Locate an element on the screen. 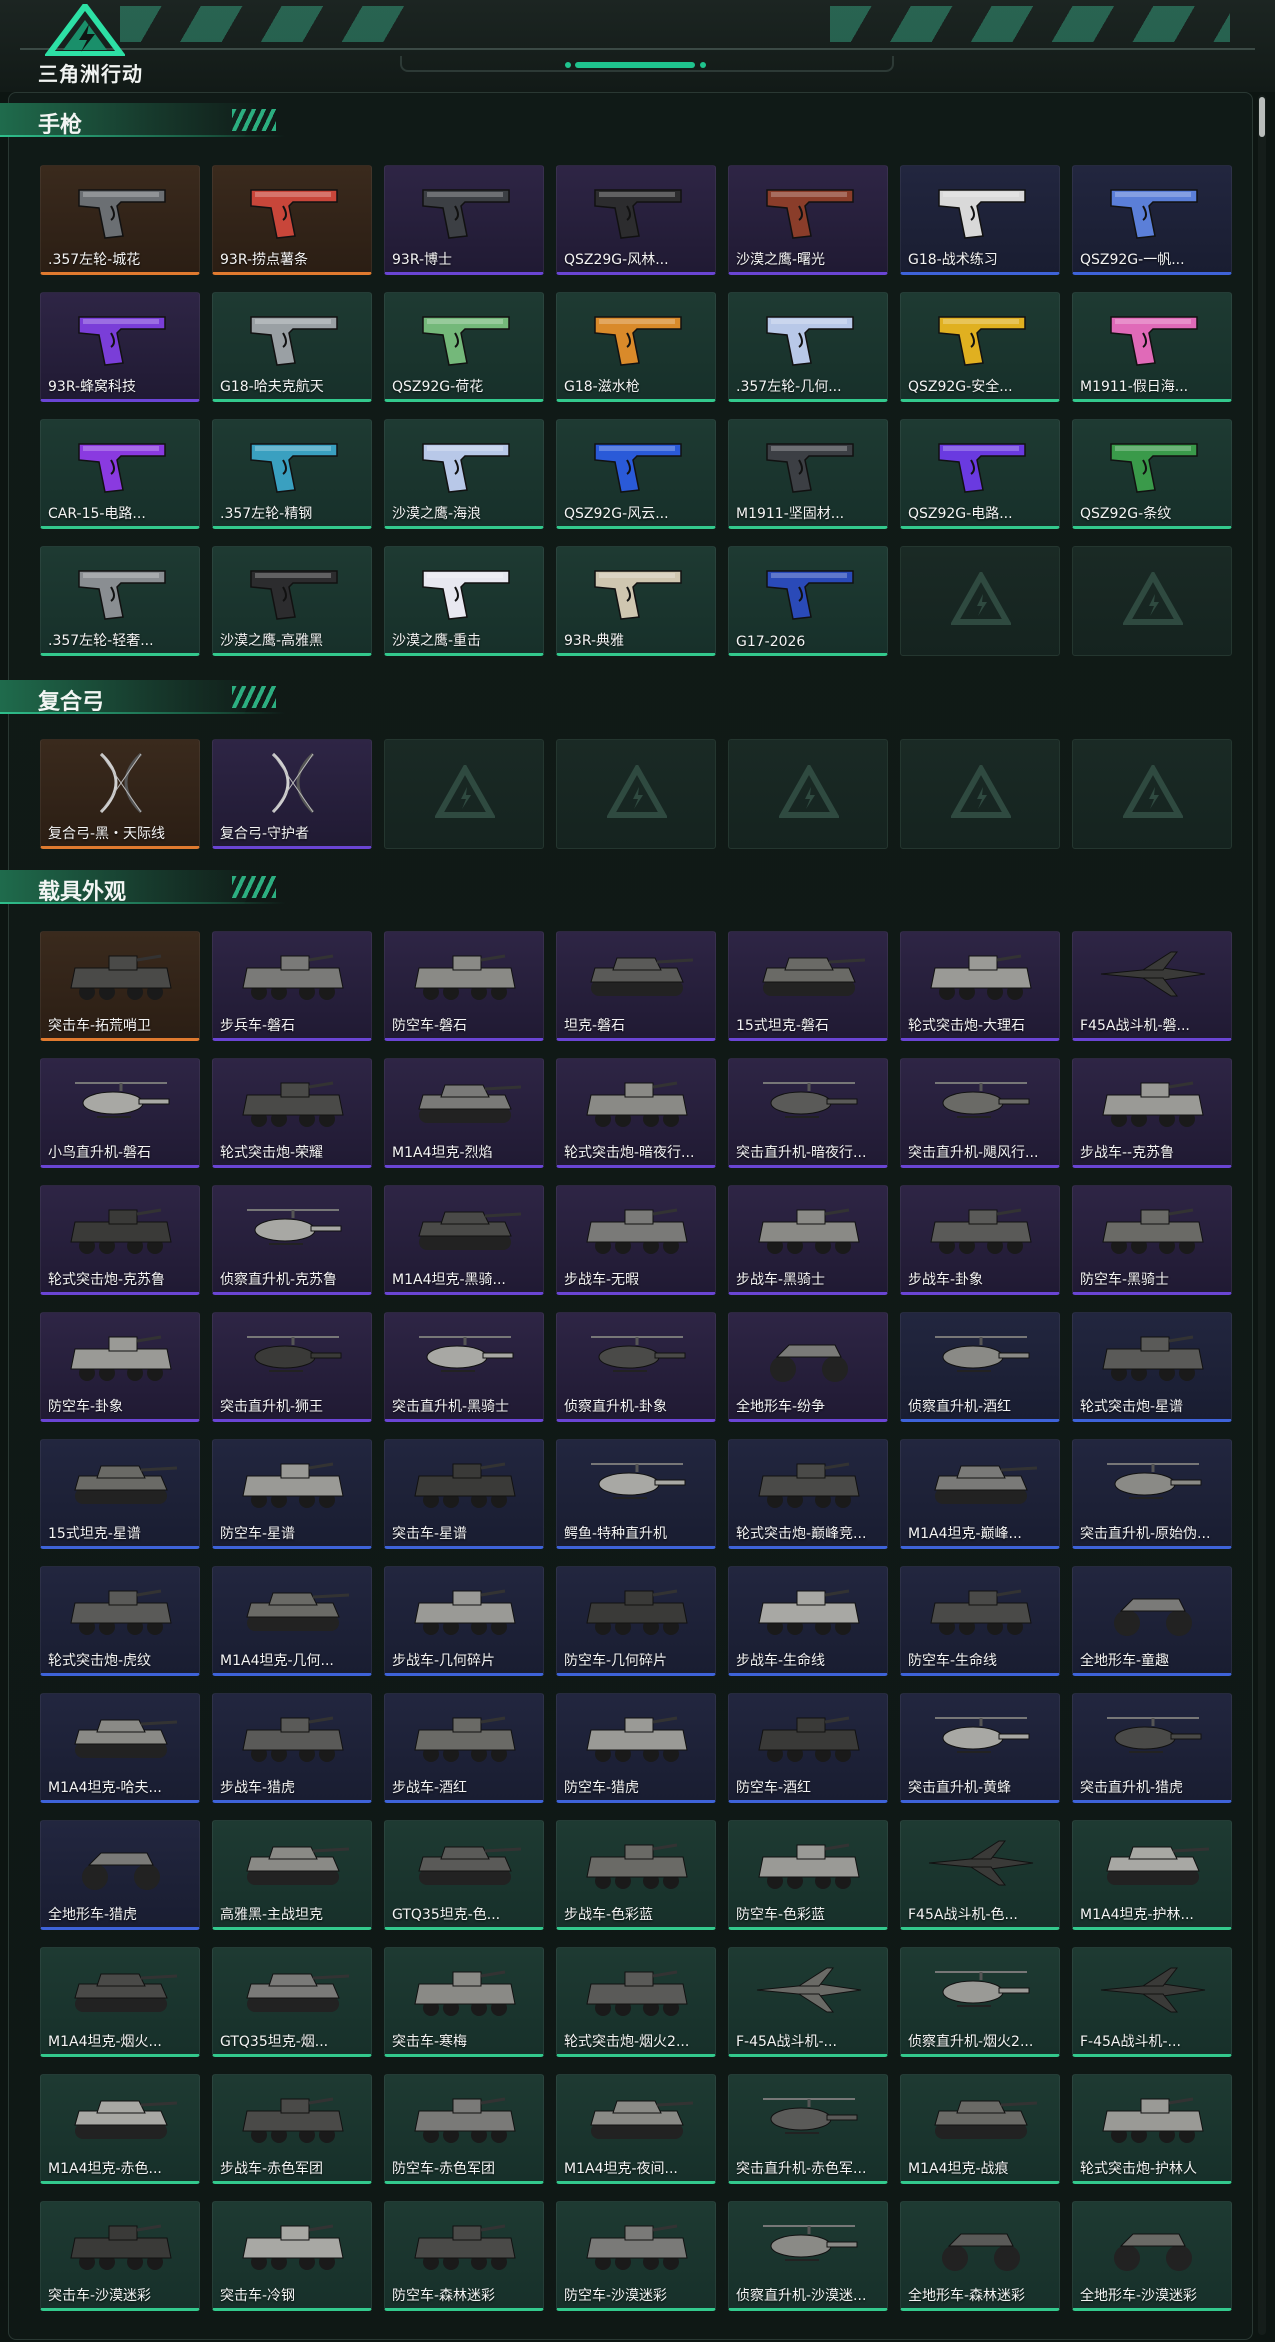 The width and height of the screenshot is (1275, 2342). vehicle-skin-card: 侦察直升机-卦象 is located at coordinates (636, 1367).